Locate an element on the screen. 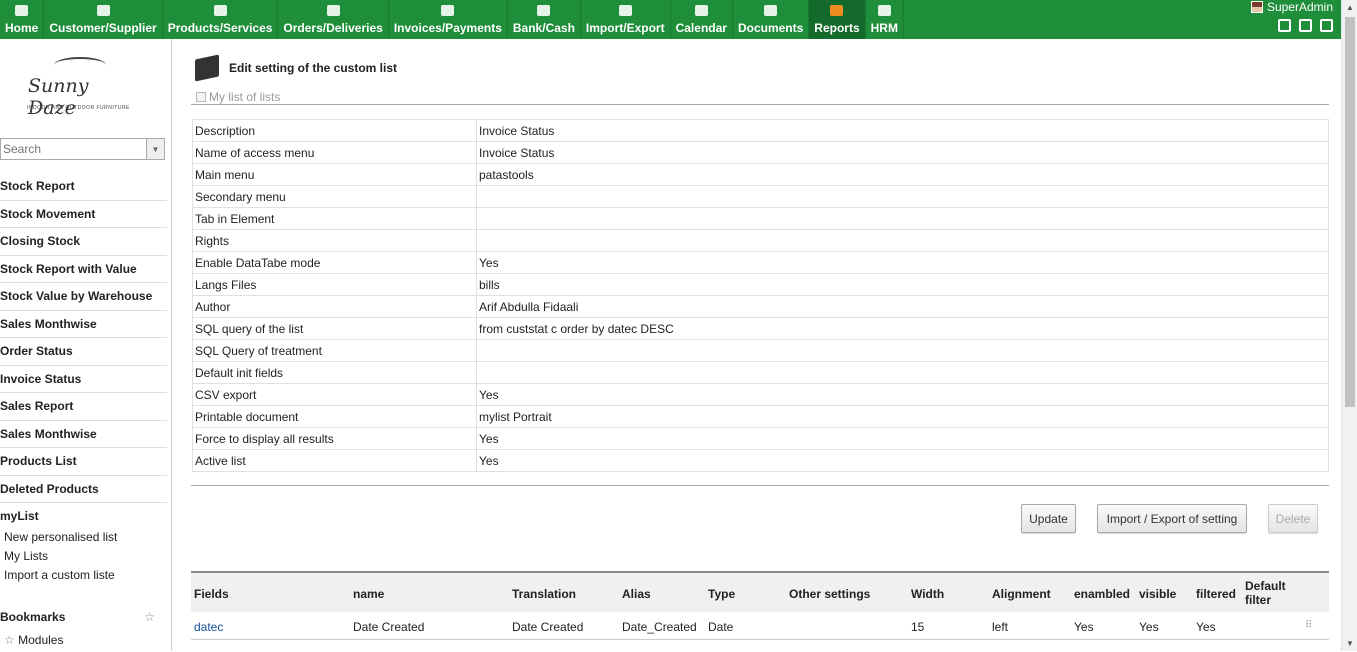 Image resolution: width=1357 pixels, height=652 pixels. mylist-heading: myList is located at coordinates (19, 516).